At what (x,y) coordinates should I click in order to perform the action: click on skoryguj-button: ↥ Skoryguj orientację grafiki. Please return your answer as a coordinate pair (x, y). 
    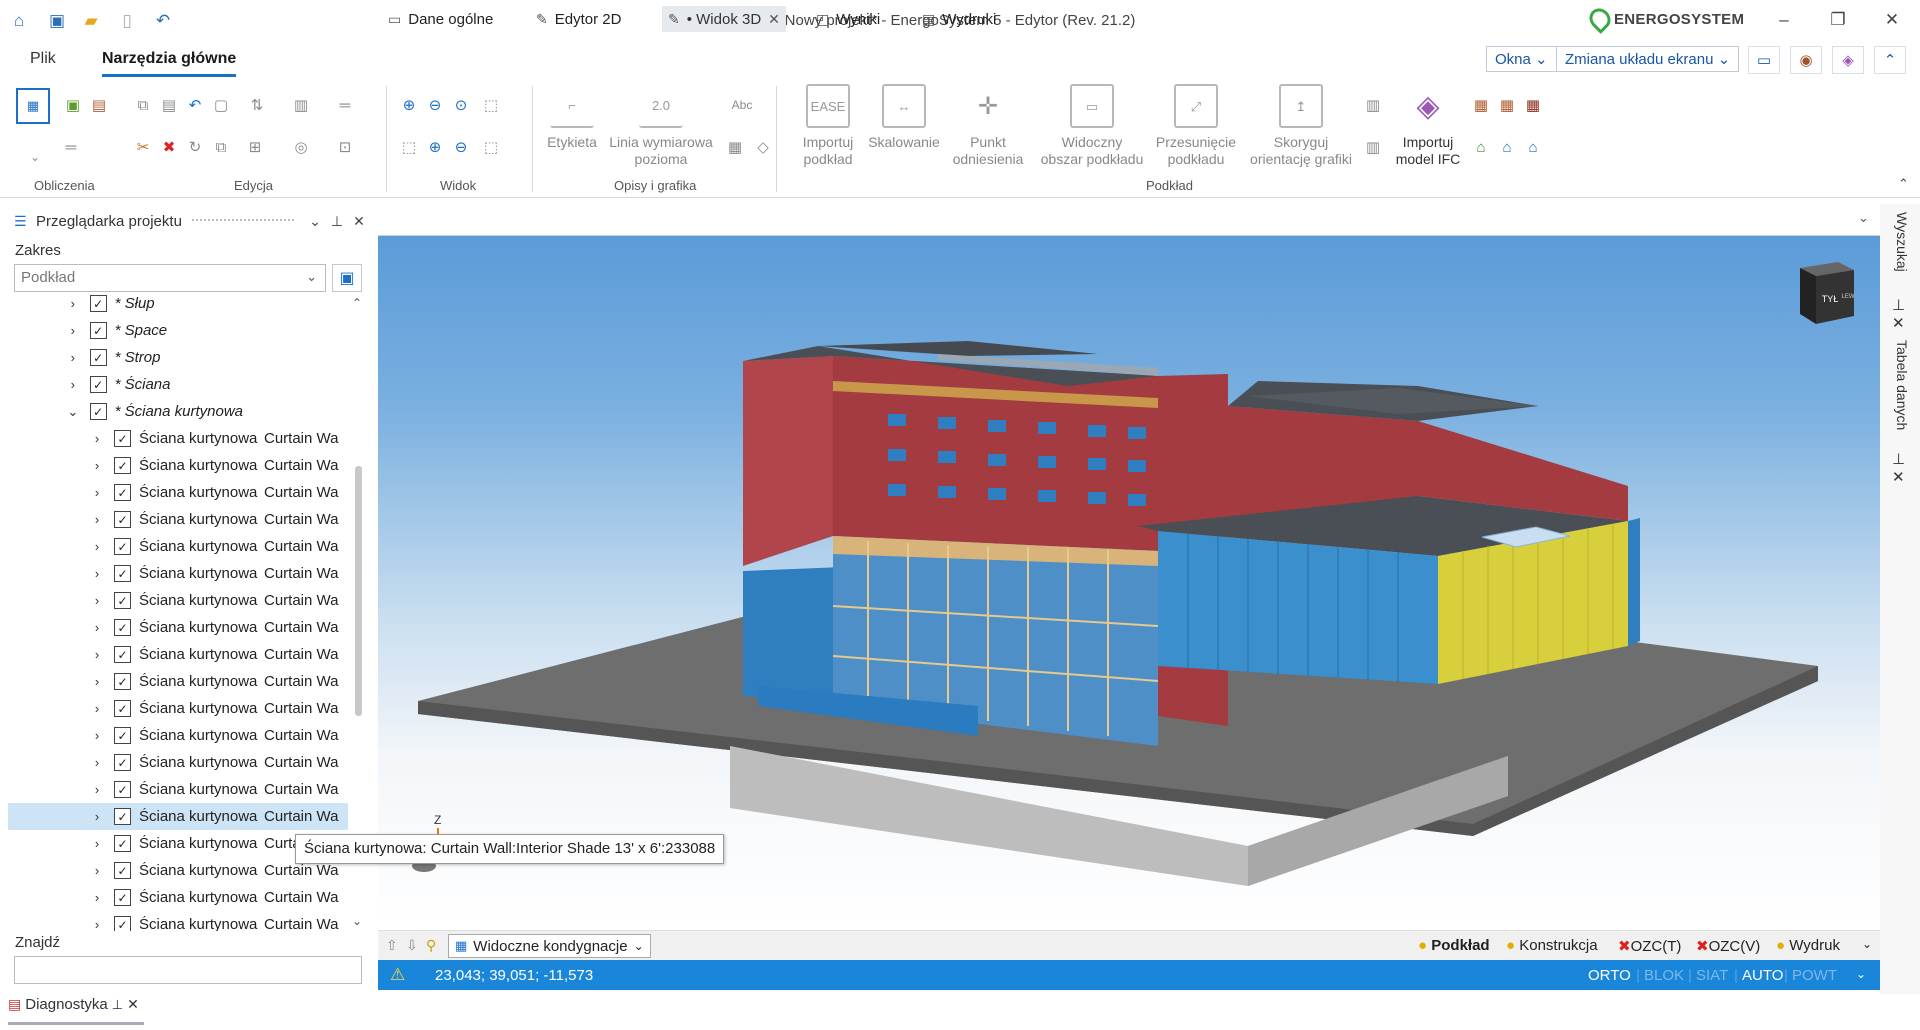
    Looking at the image, I should click on (1301, 126).